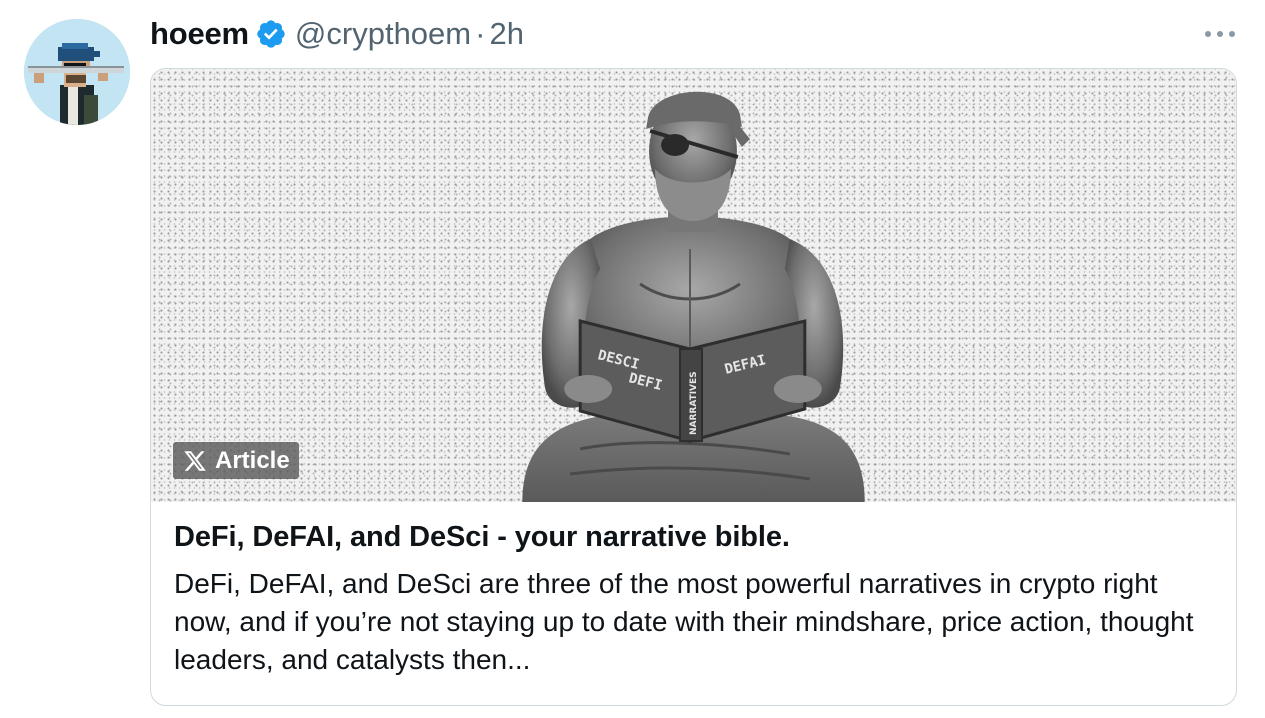 This screenshot has width=1265, height=718. What do you see at coordinates (694, 403) in the screenshot?
I see `book-spine-title: NARRATIVES` at bounding box center [694, 403].